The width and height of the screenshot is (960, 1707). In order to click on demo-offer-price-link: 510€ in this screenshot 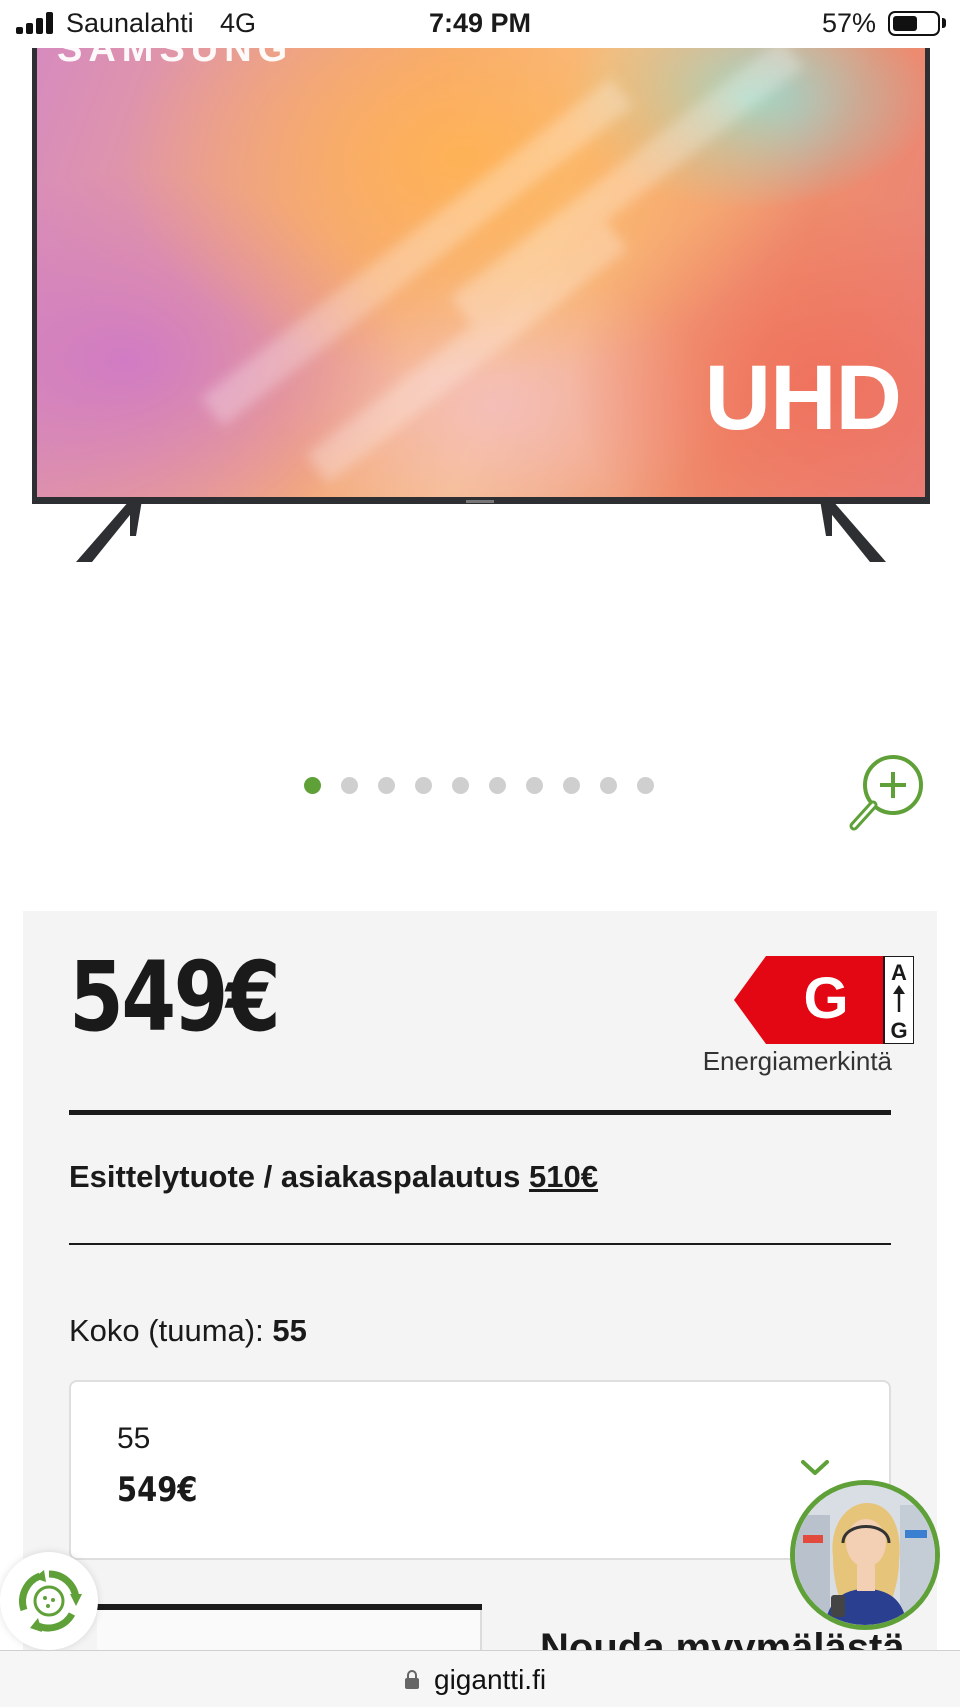, I will do `click(563, 1176)`.